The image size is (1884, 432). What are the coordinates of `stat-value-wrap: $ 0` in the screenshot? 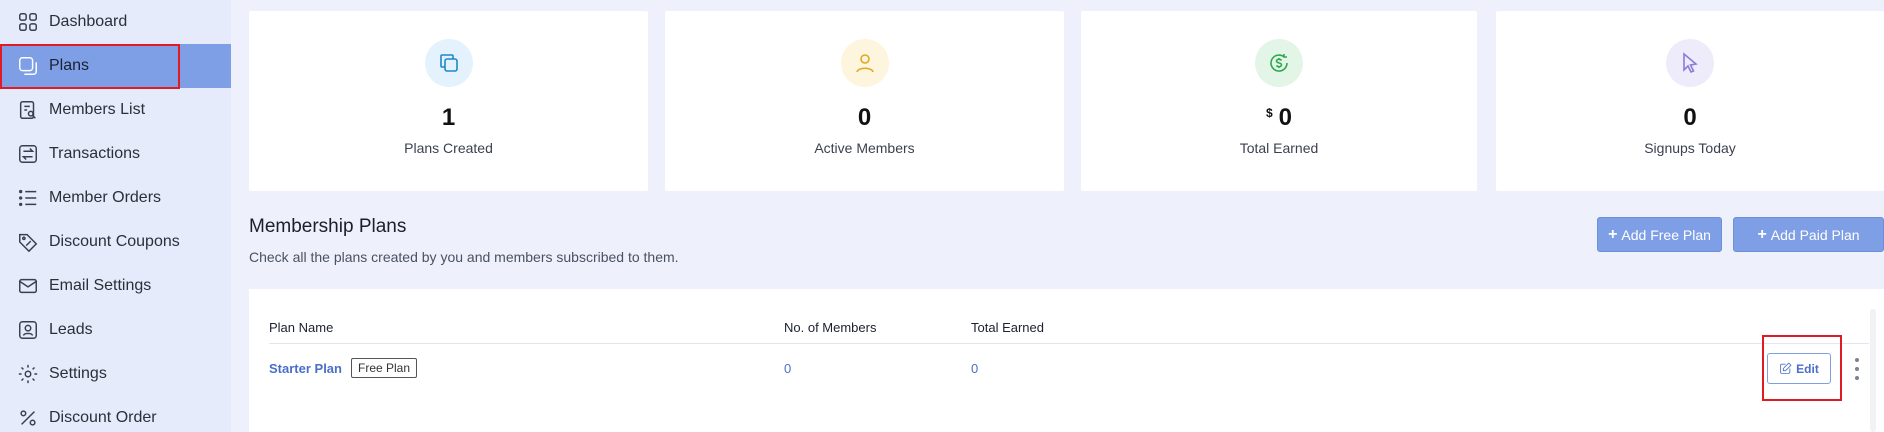 It's located at (1279, 118).